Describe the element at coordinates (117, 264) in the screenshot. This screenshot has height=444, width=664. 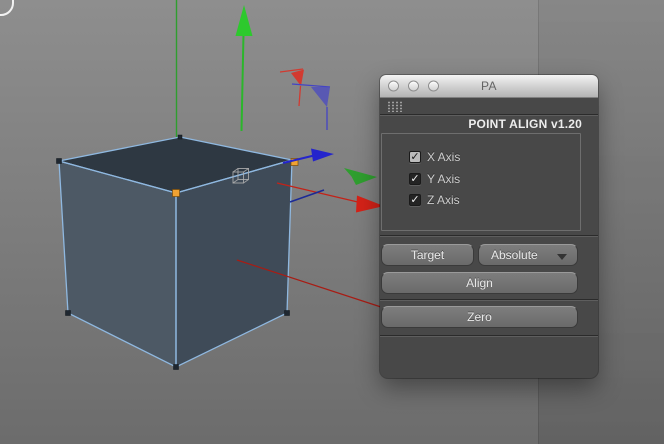
I see `cube-face-left` at that location.